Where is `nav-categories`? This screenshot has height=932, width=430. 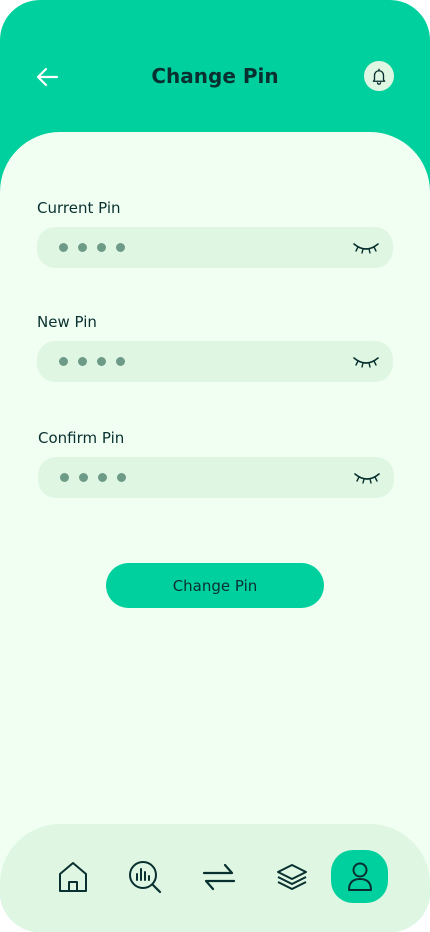 nav-categories is located at coordinates (291, 876).